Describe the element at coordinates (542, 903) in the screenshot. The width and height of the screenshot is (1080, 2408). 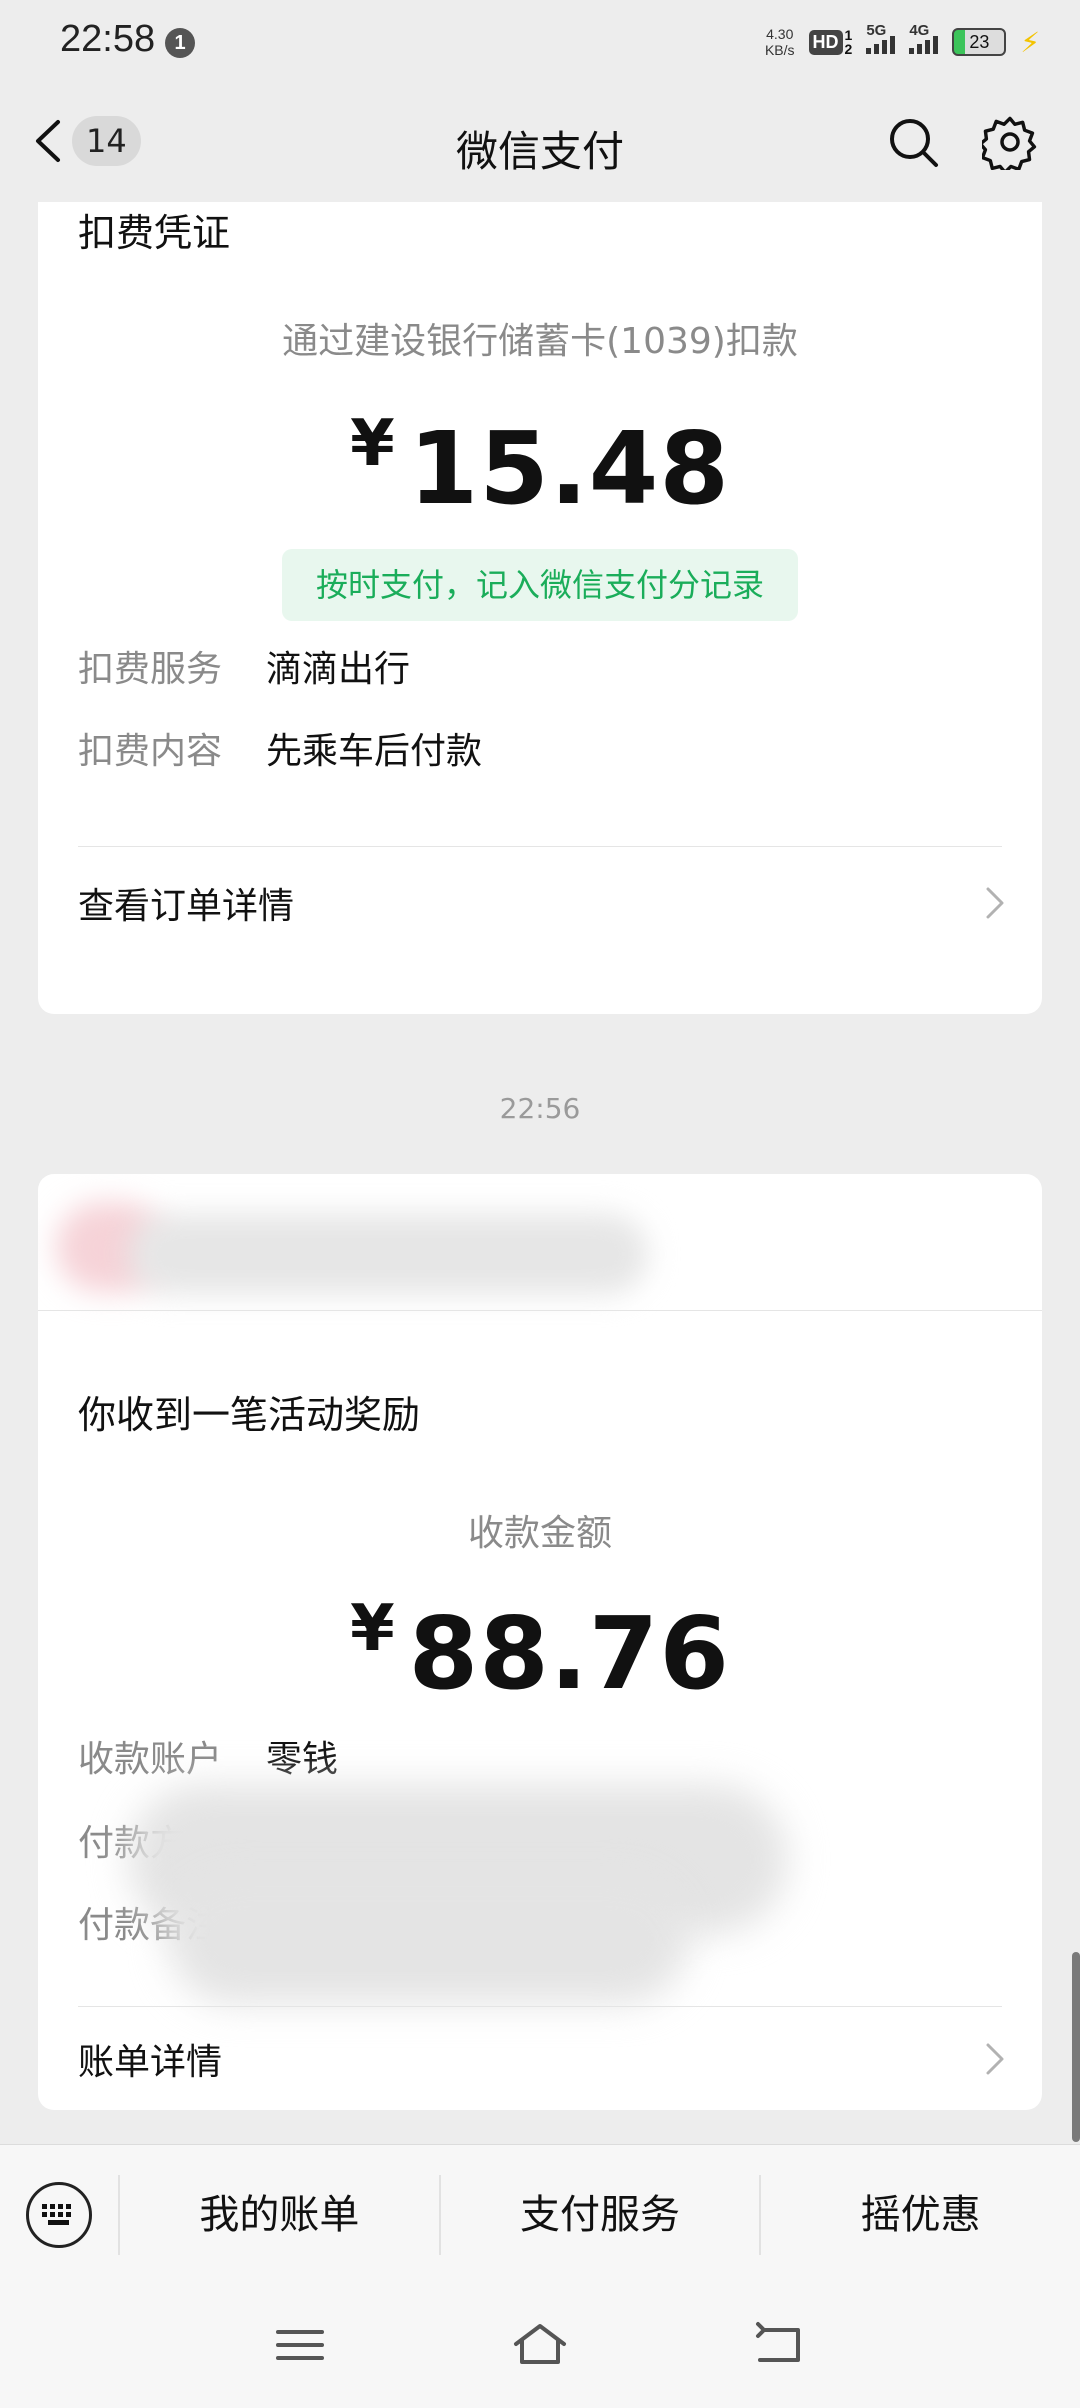
I see `view-order-details-link: 查看订单详情` at that location.